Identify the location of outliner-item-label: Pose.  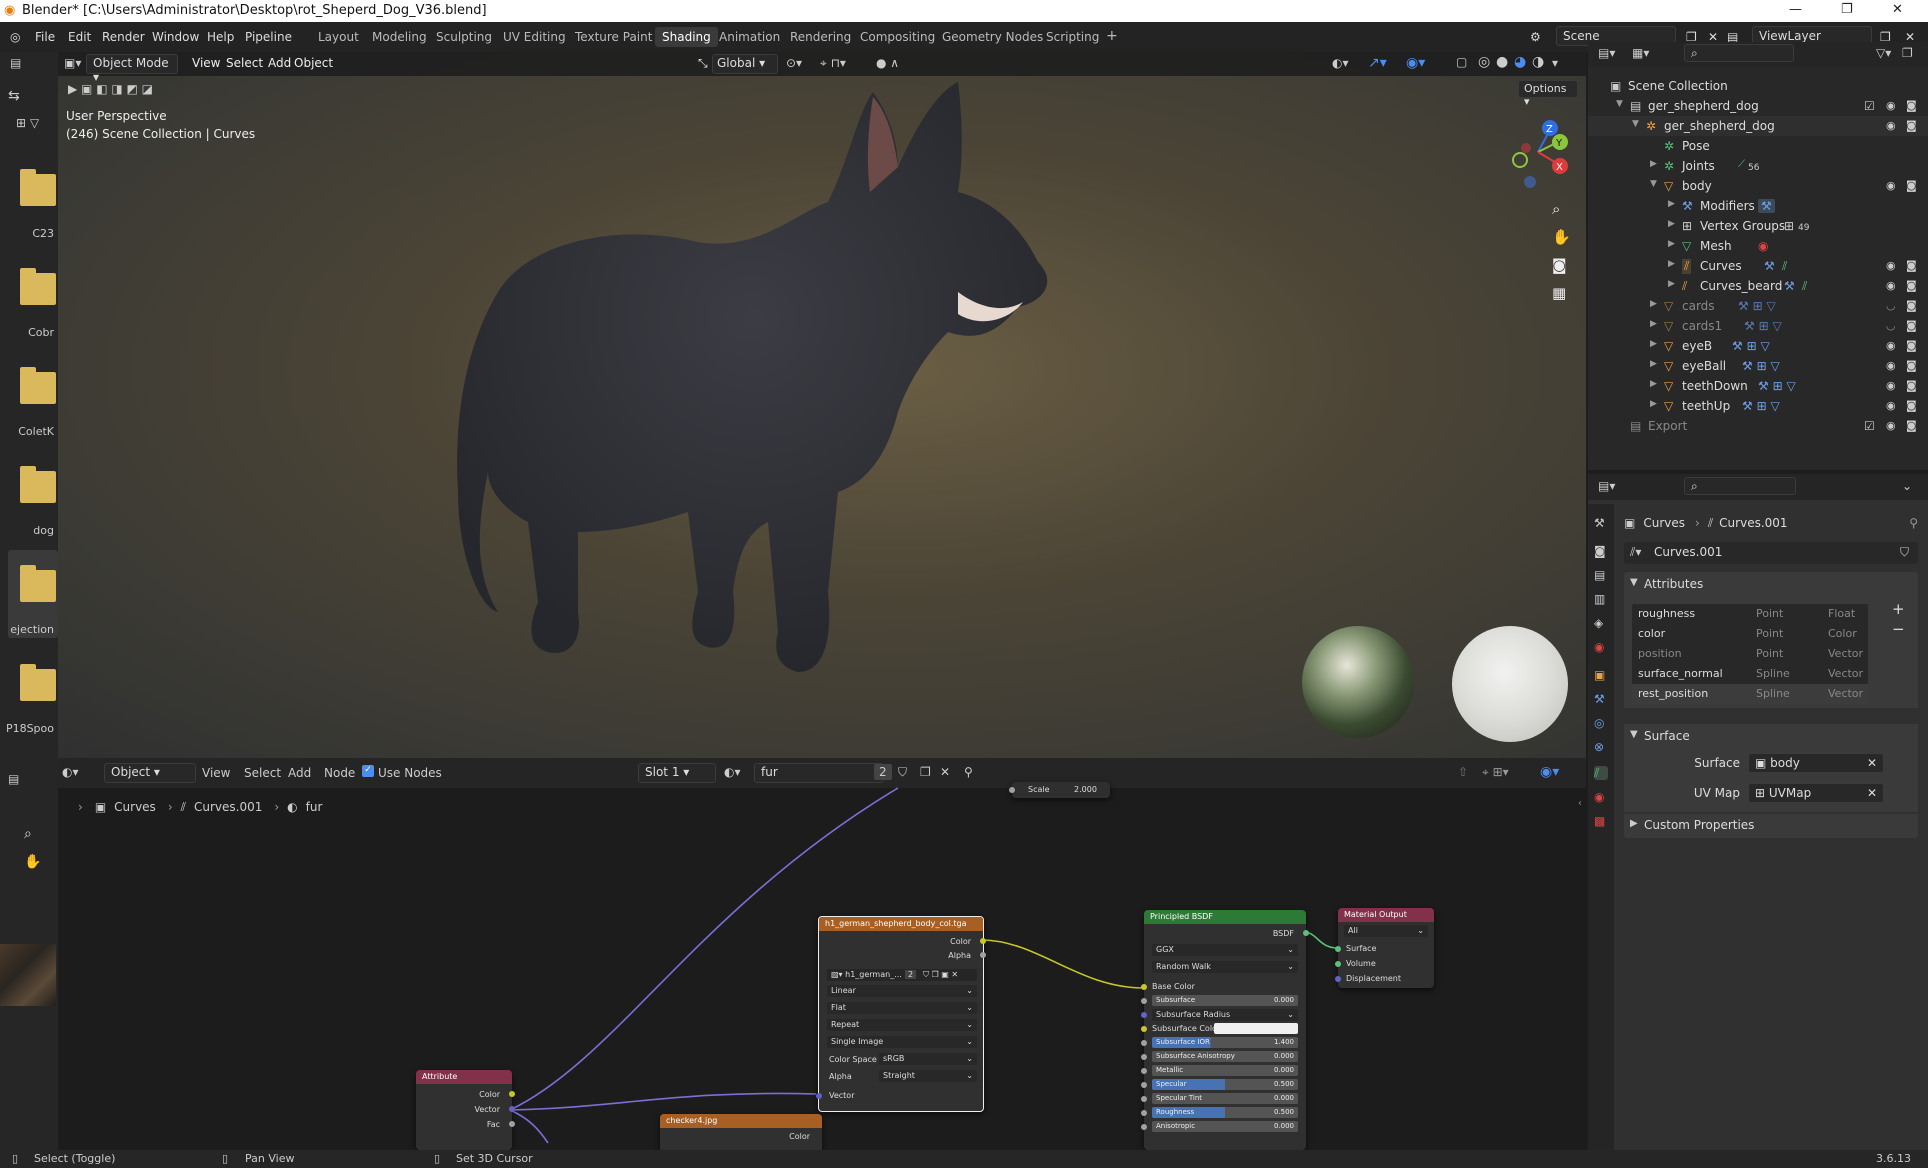
(1696, 146).